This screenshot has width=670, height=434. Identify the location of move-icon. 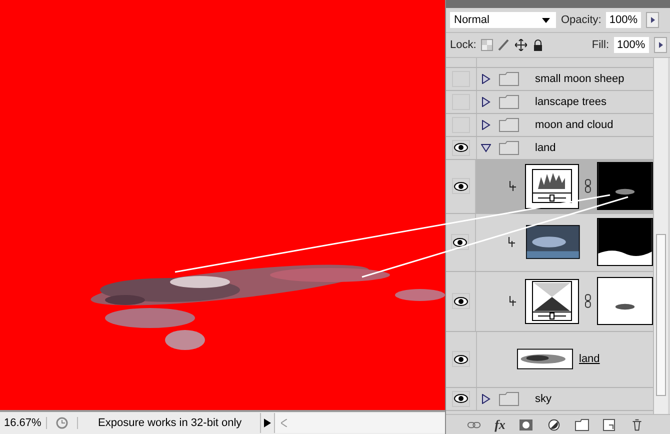
(521, 44).